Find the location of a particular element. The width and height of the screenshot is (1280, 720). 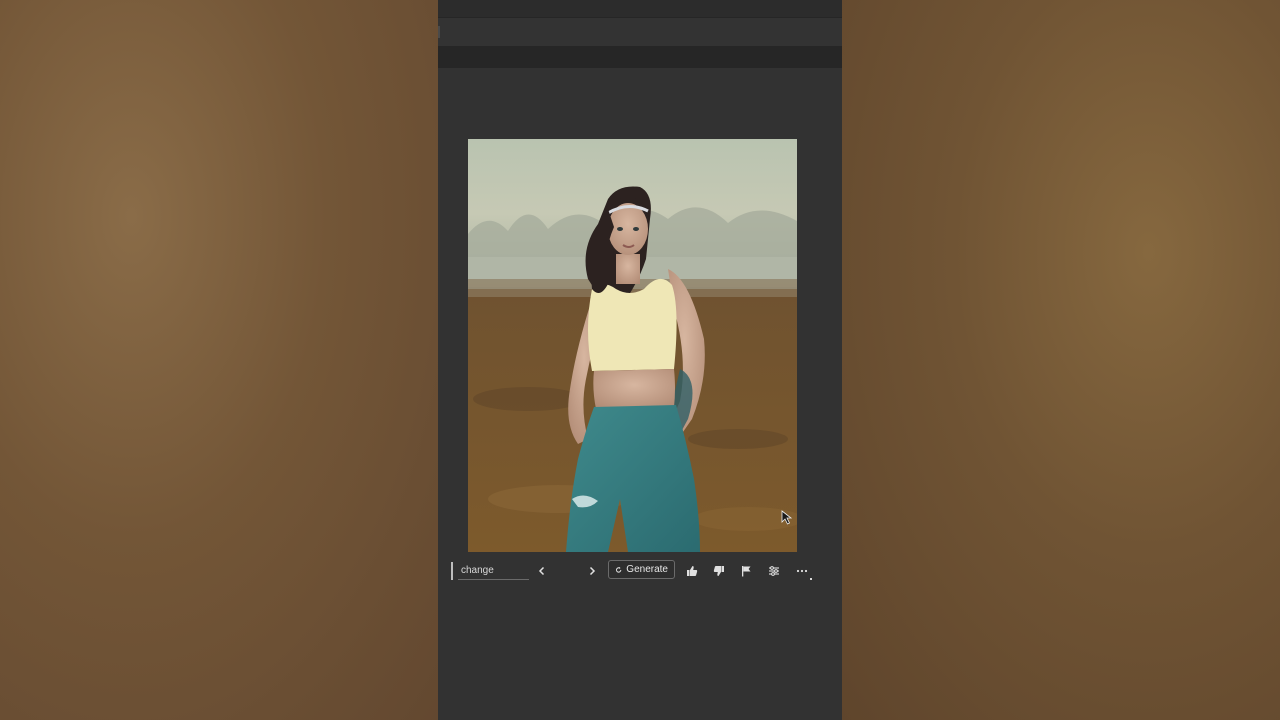

mouse-cursor-icon is located at coordinates (787, 517).